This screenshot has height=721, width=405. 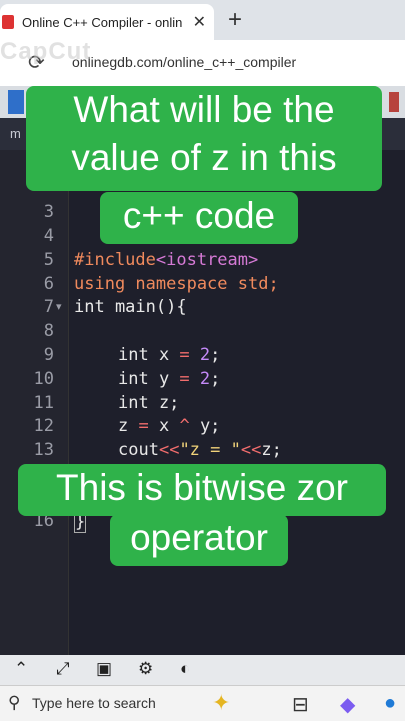 What do you see at coordinates (169, 426) in the screenshot?
I see `code-line: z = x ^ y;` at bounding box center [169, 426].